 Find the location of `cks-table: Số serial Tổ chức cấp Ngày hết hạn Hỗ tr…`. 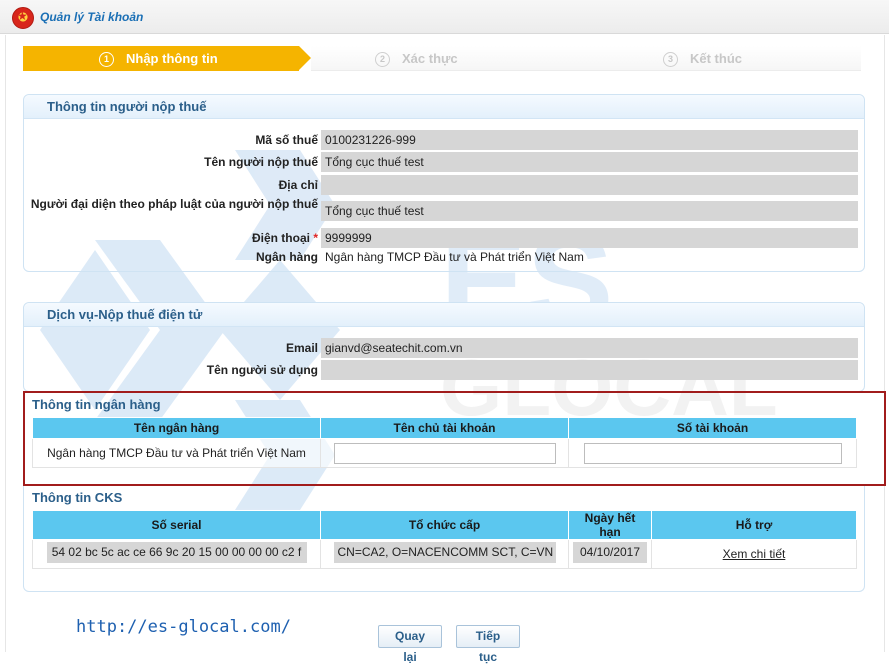

cks-table: Số serial Tổ chức cấp Ngày hết hạn Hỗ tr… is located at coordinates (444, 539).